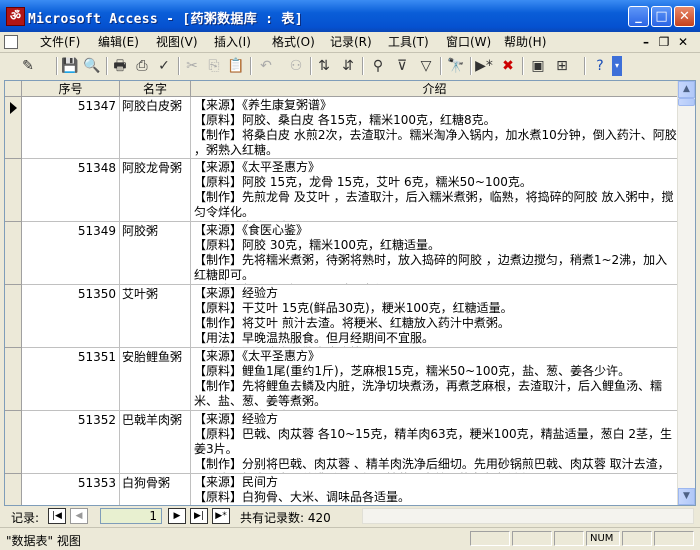 Image resolution: width=700 pixels, height=550 pixels. What do you see at coordinates (214, 66) in the screenshot?
I see `copy-icon: ⎘` at bounding box center [214, 66].